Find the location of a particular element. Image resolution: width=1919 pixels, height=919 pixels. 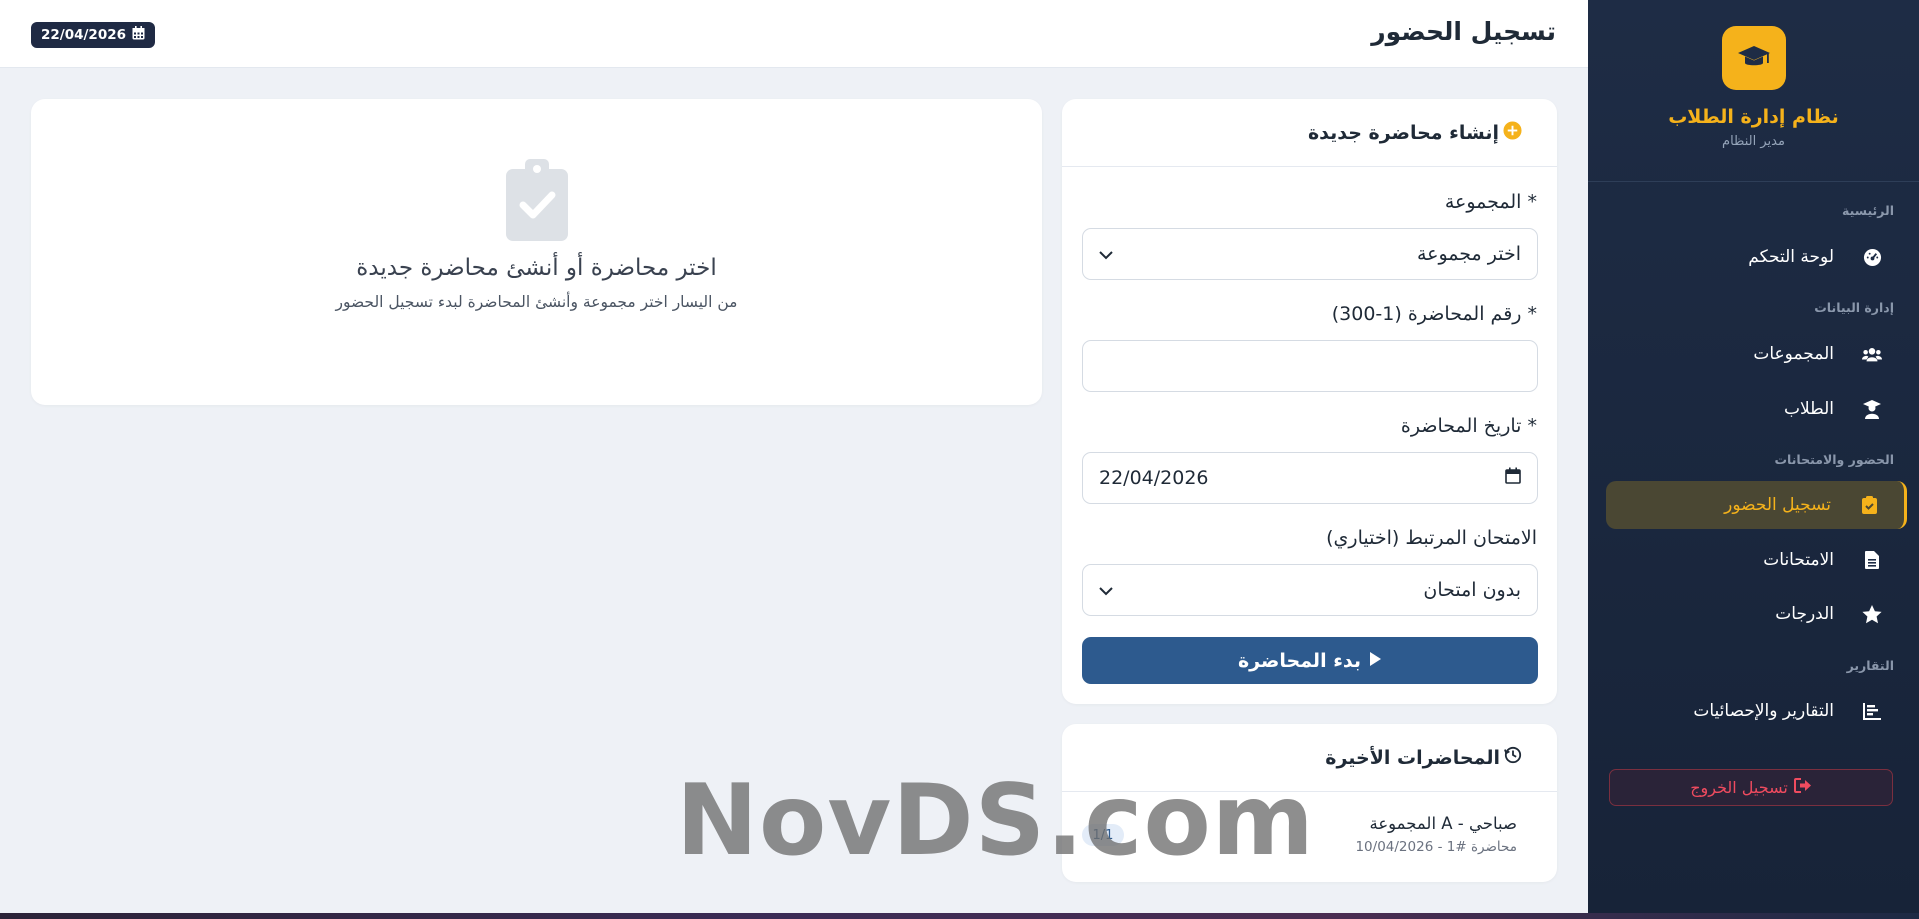

sidebar-item-label: تسجيل الحضور is located at coordinates (1777, 505).